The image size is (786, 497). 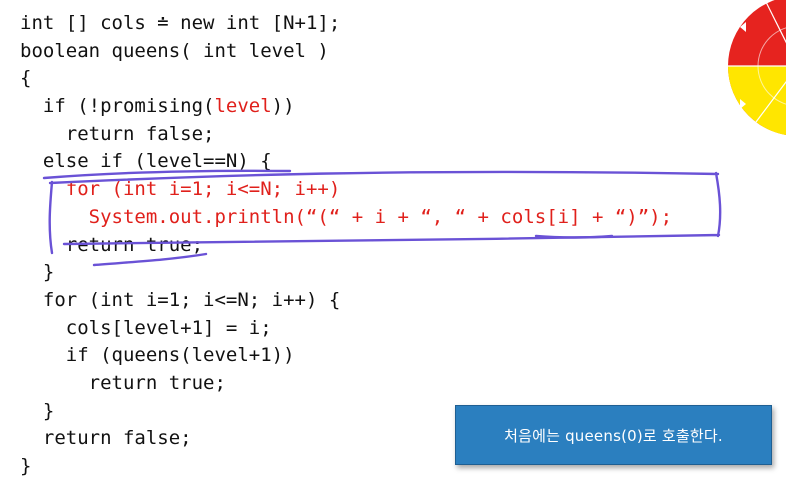 What do you see at coordinates (146, 161) in the screenshot?
I see `code-token: else if (level==N) {` at bounding box center [146, 161].